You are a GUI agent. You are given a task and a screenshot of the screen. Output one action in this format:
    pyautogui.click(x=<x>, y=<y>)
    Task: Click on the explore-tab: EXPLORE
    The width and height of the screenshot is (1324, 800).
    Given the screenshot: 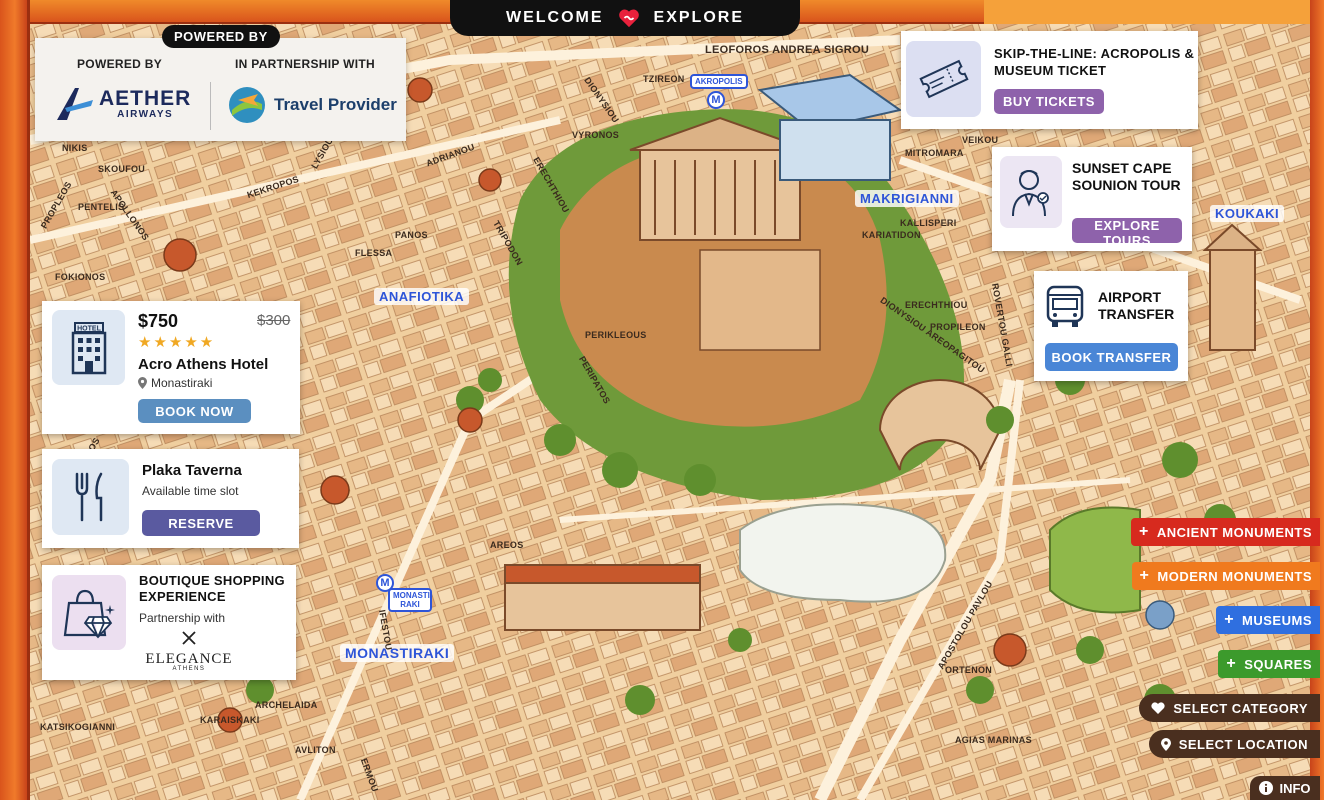 What is the action you would take?
    pyautogui.click(x=699, y=18)
    